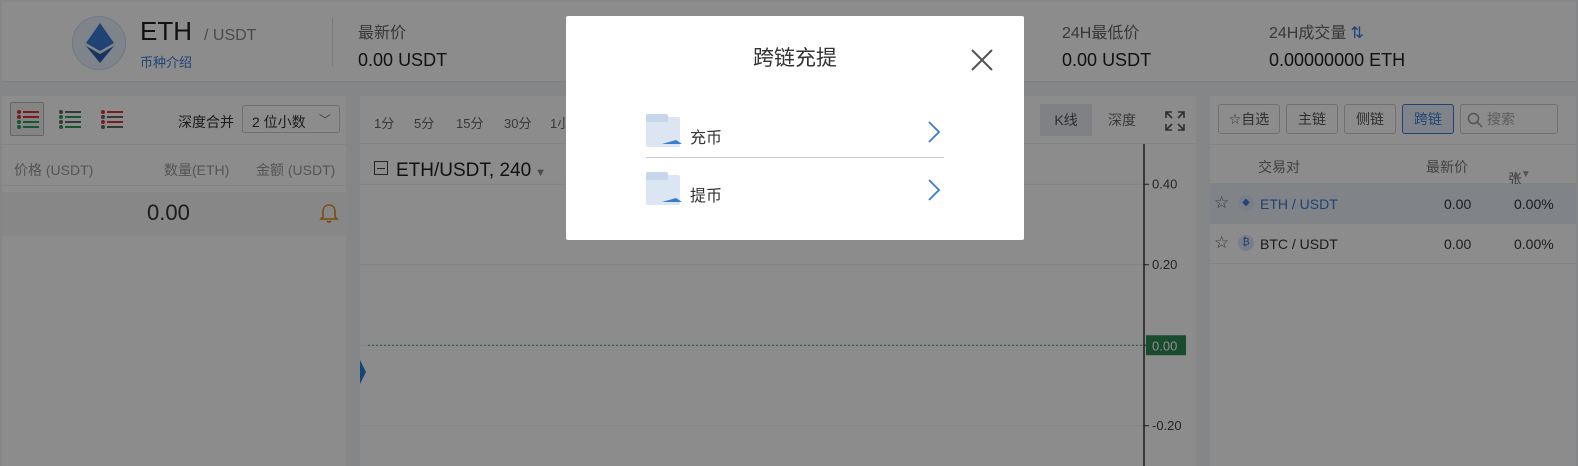 This screenshot has height=466, width=1578. What do you see at coordinates (664, 130) in the screenshot?
I see `wallet-deposit-icon` at bounding box center [664, 130].